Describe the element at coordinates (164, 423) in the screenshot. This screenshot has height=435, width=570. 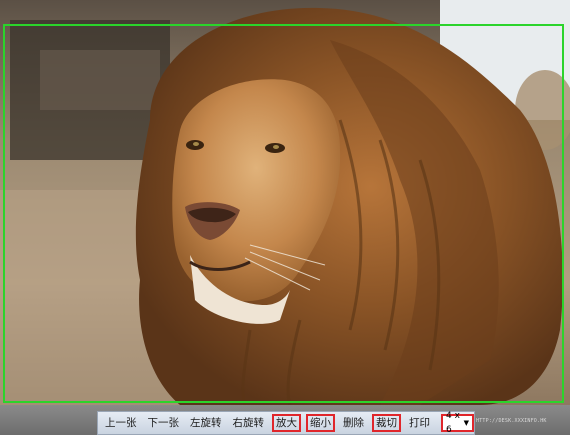
I see `next-image-button: 下一张` at that location.